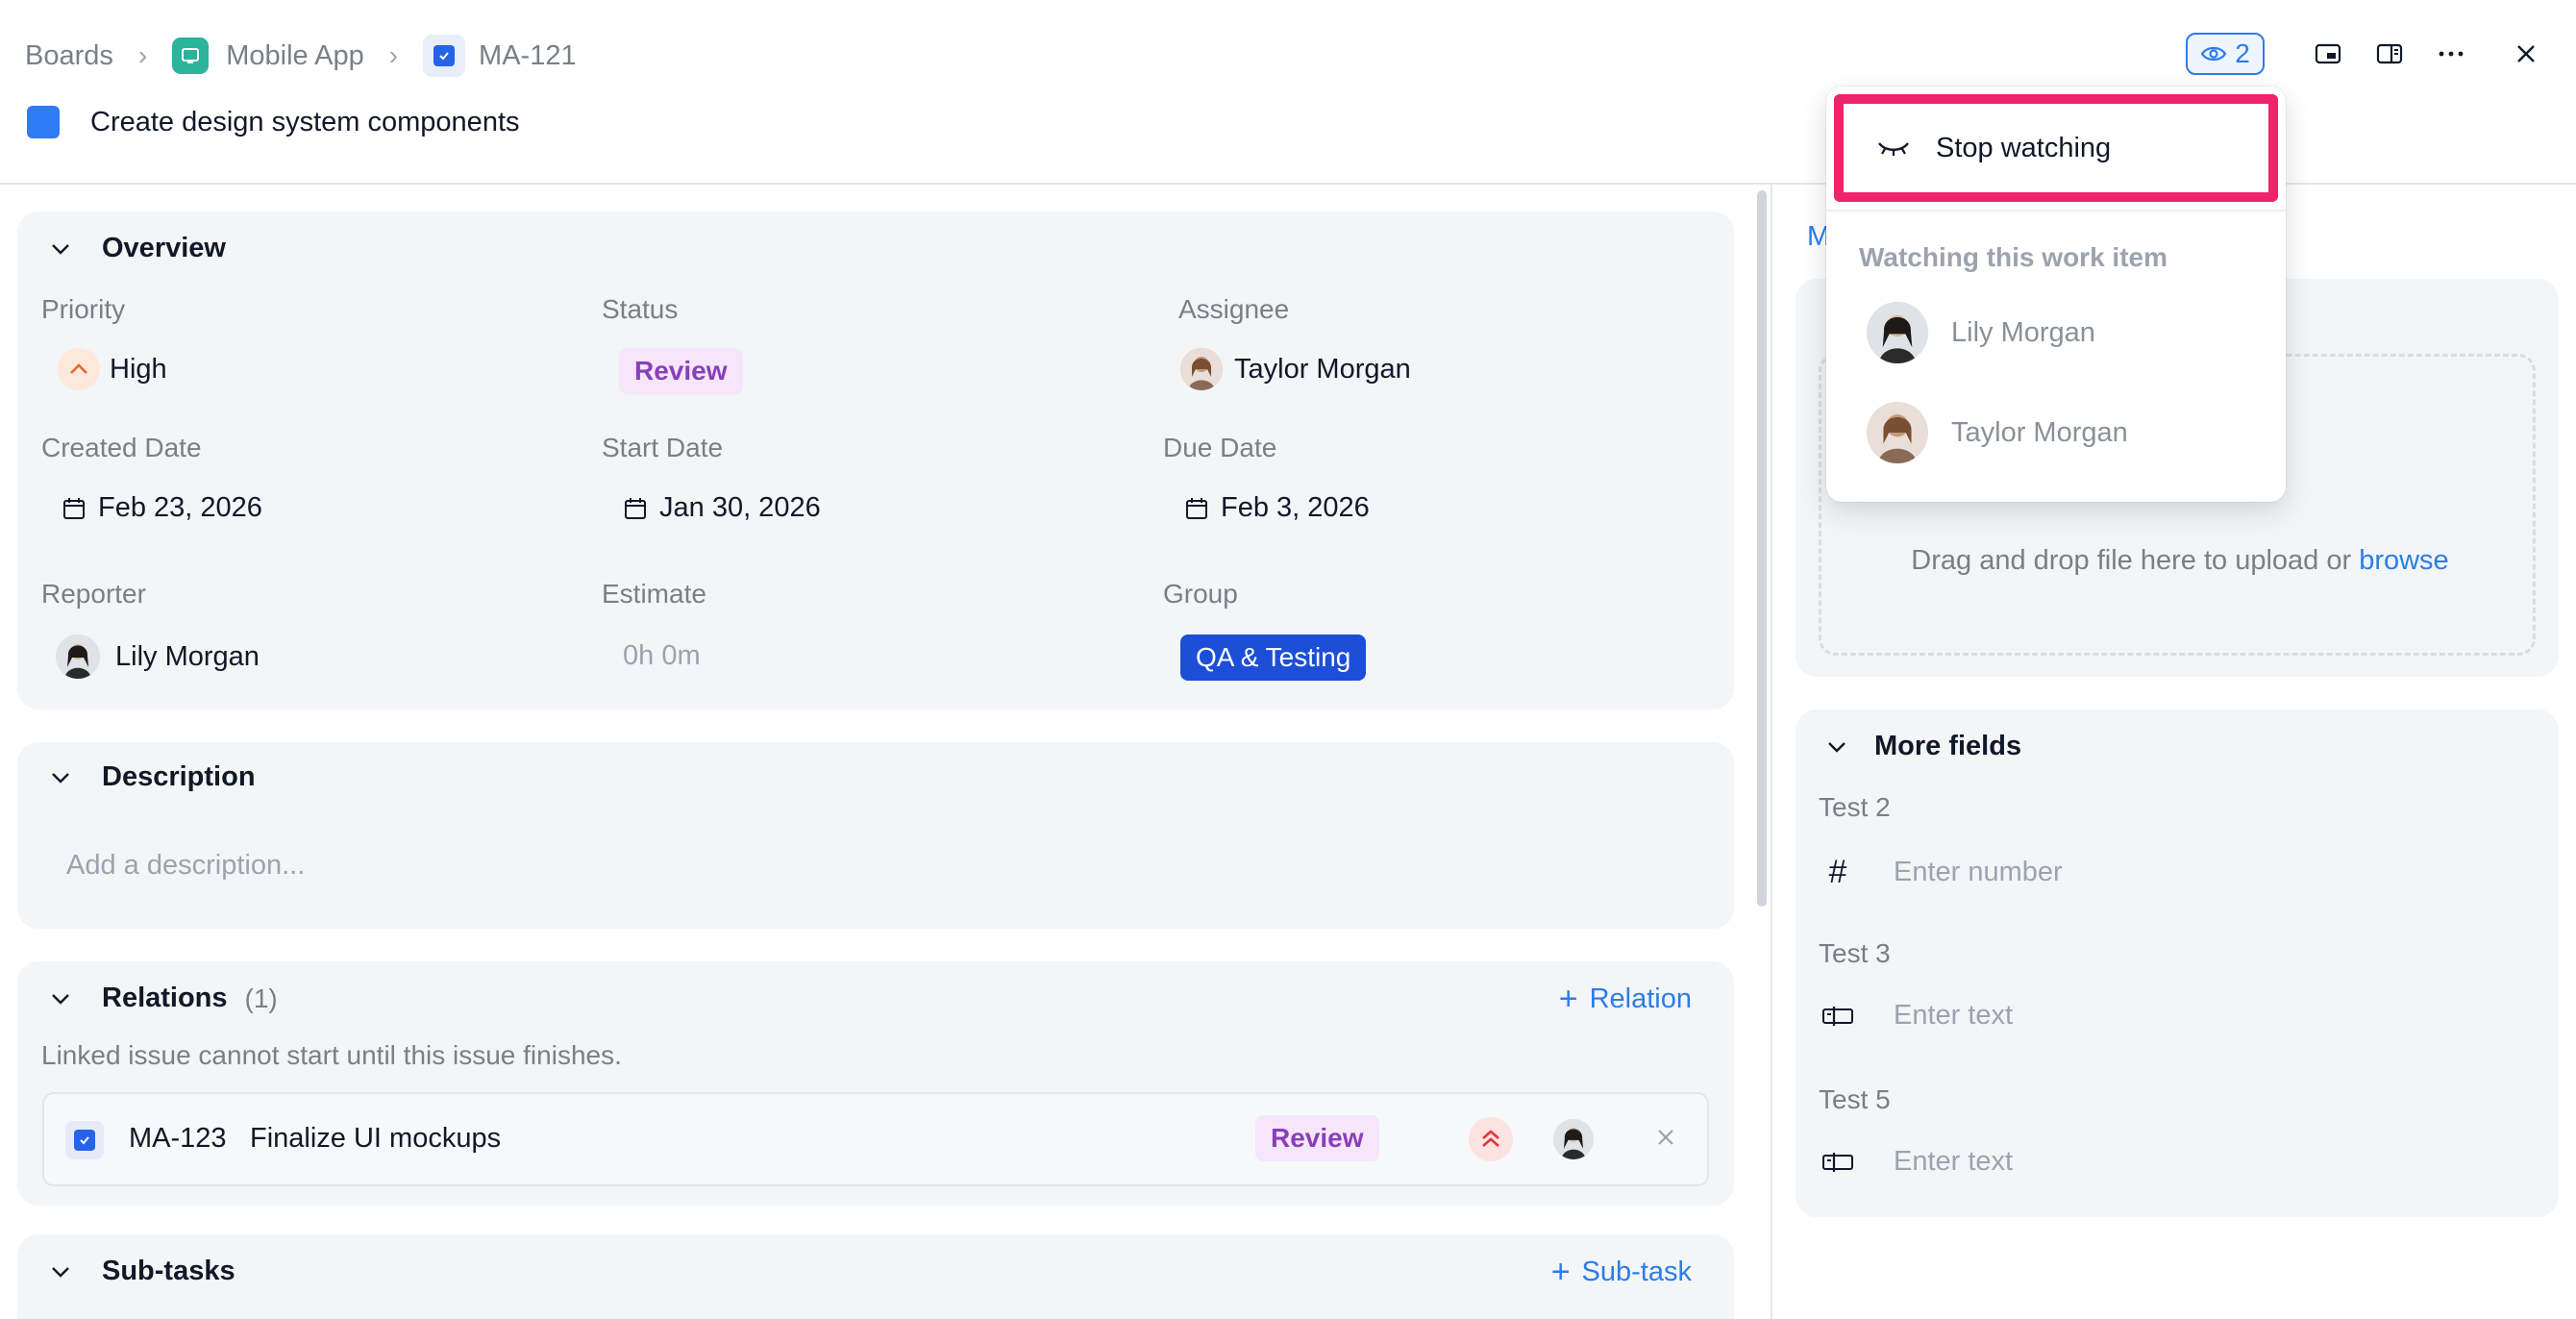 The image size is (2576, 1319). Describe the element at coordinates (69, 56) in the screenshot. I see `breadcrumb-boards: Boards` at that location.